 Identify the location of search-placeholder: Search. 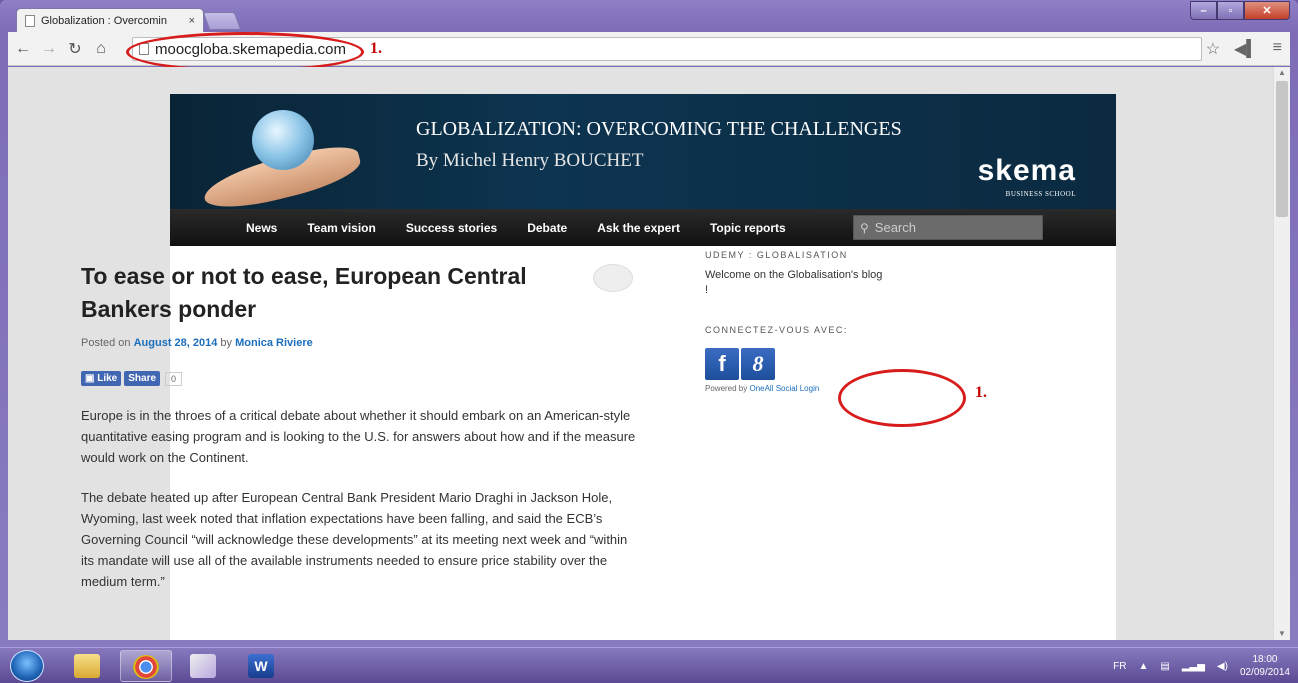
(895, 227).